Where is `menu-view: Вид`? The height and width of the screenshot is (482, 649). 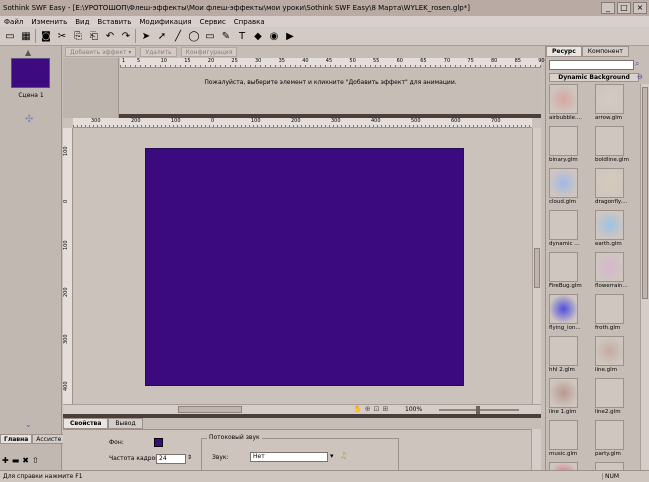 menu-view: Вид is located at coordinates (82, 22).